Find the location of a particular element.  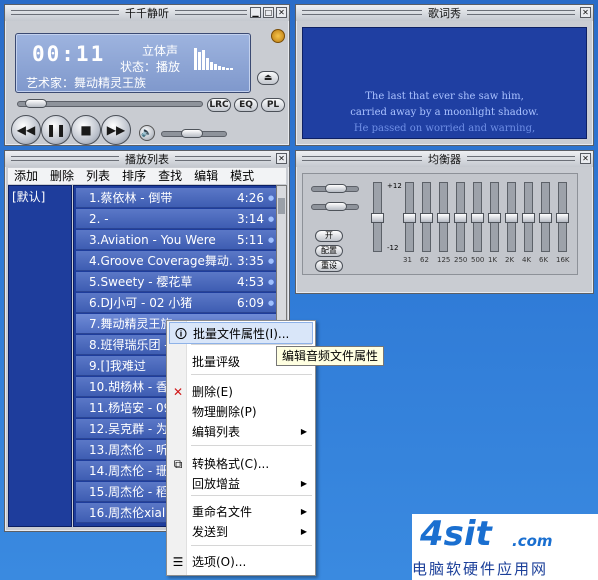

context-menu-item: 编辑列表 ▶ is located at coordinates (241, 432).